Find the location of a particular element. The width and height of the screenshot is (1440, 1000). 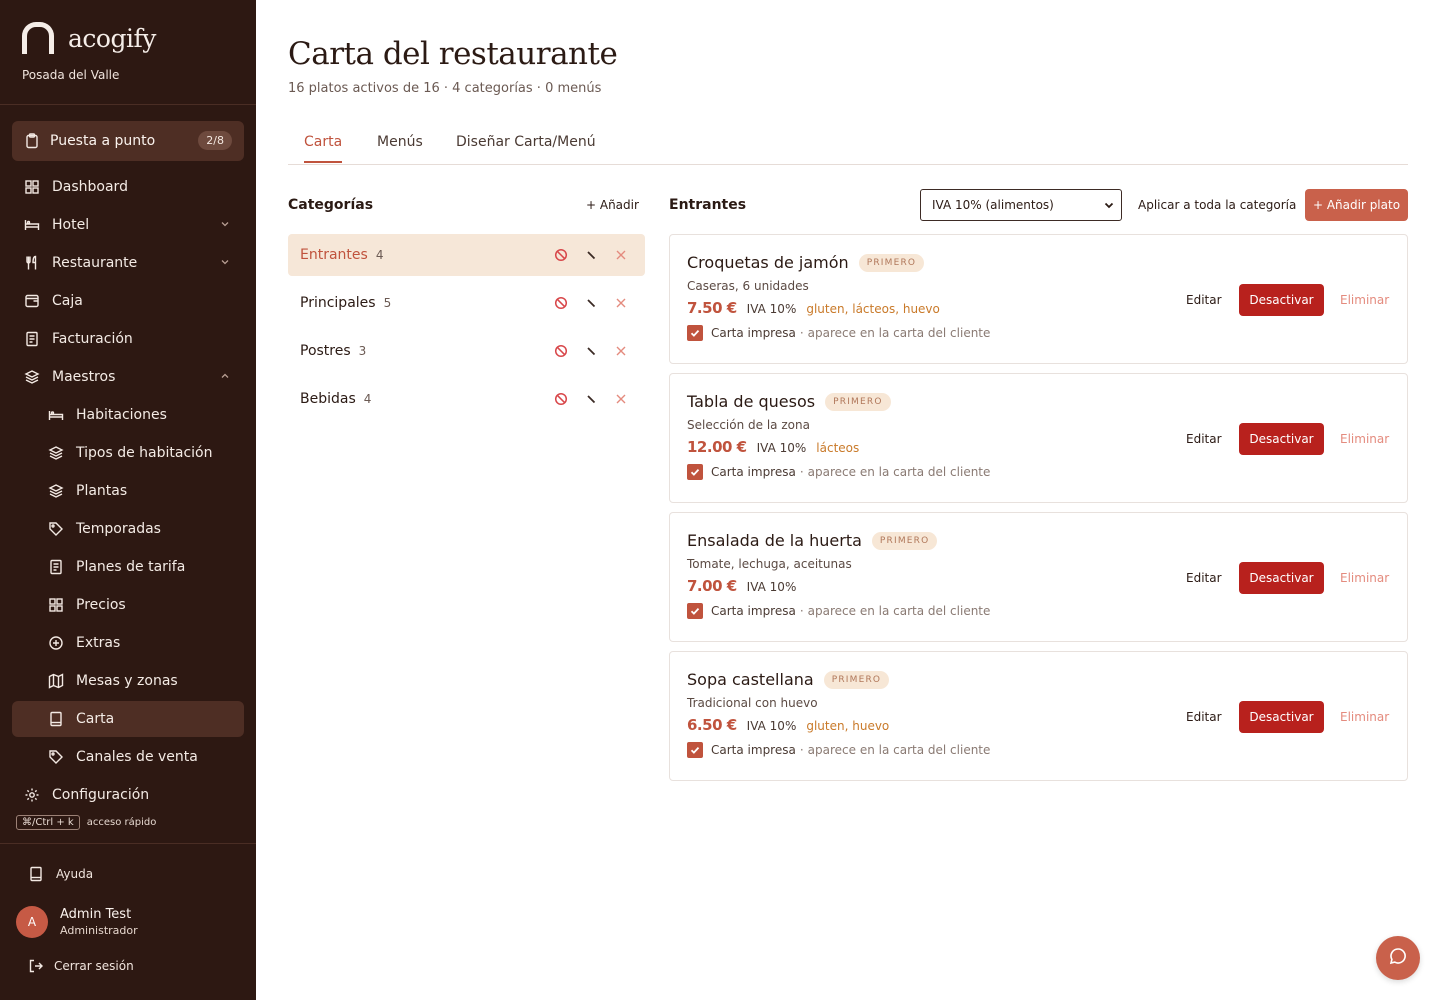

nav-label: Hotel is located at coordinates (71, 225).